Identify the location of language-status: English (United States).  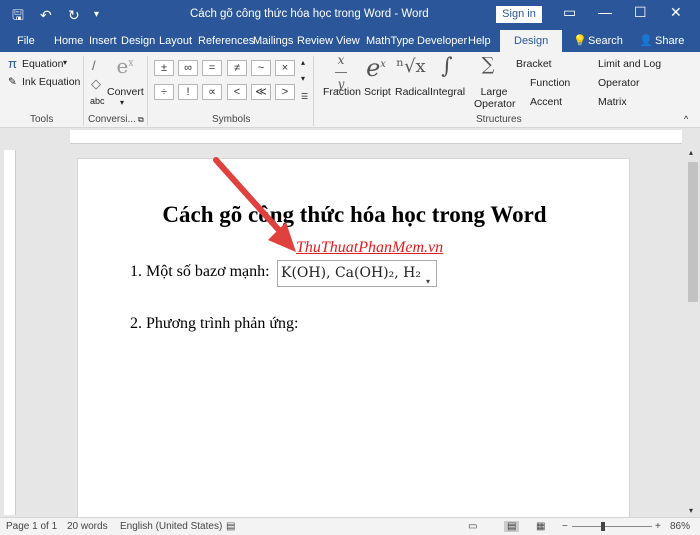
(171, 526).